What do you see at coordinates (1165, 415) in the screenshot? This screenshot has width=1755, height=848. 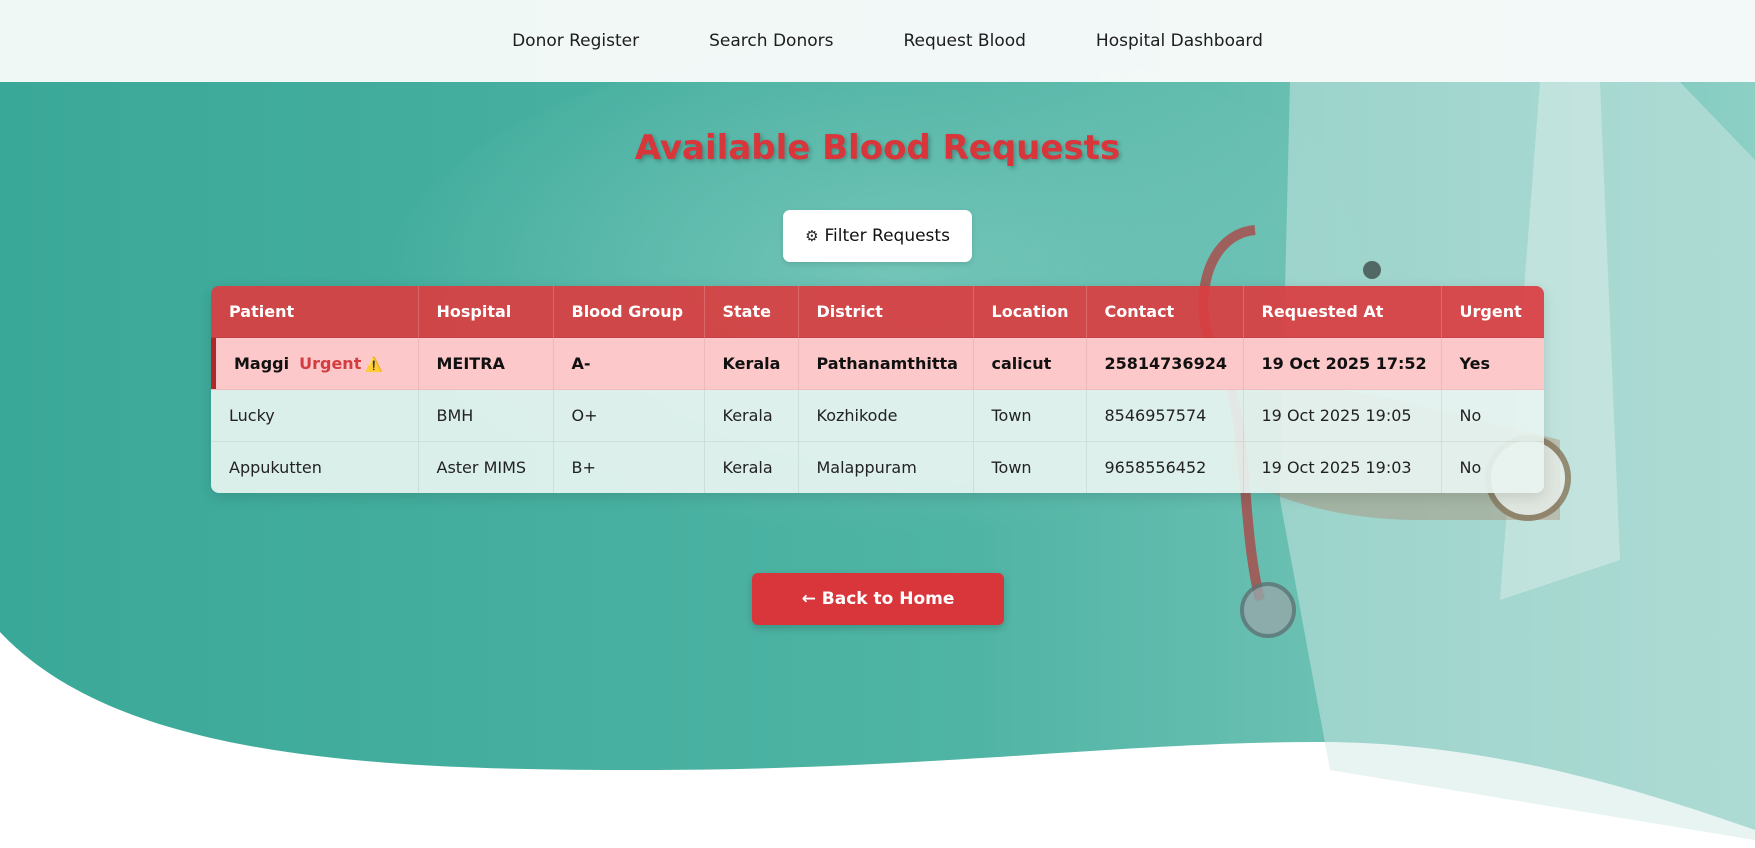 I see `contact-cell: 8546957574` at bounding box center [1165, 415].